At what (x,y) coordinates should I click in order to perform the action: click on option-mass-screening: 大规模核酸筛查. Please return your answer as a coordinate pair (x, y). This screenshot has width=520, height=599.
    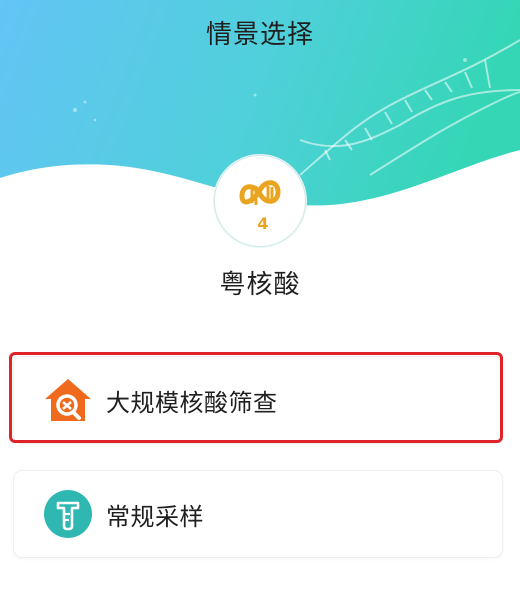
    Looking at the image, I should click on (258, 400).